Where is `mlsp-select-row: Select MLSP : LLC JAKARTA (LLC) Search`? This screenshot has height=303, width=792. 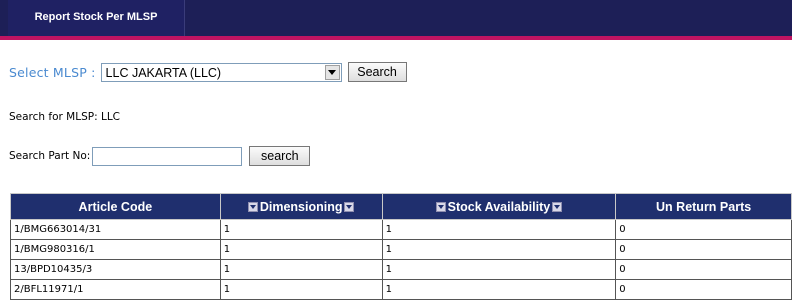
mlsp-select-row: Select MLSP : LLC JAKARTA (LLC) Search is located at coordinates (208, 72).